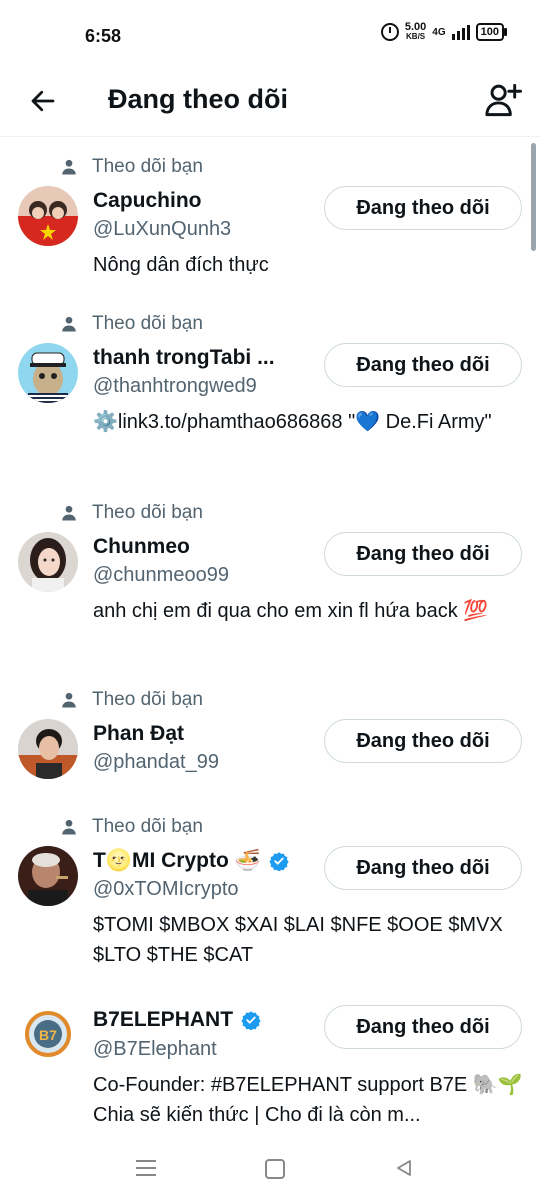  I want to click on user-name: Phan Đạt, so click(139, 733).